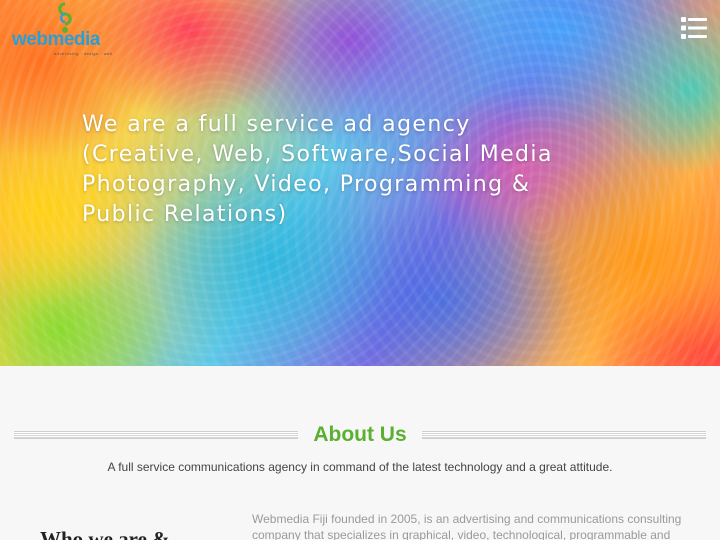 The width and height of the screenshot is (720, 540). I want to click on hero-headline-line: Public Relations), so click(185, 214).